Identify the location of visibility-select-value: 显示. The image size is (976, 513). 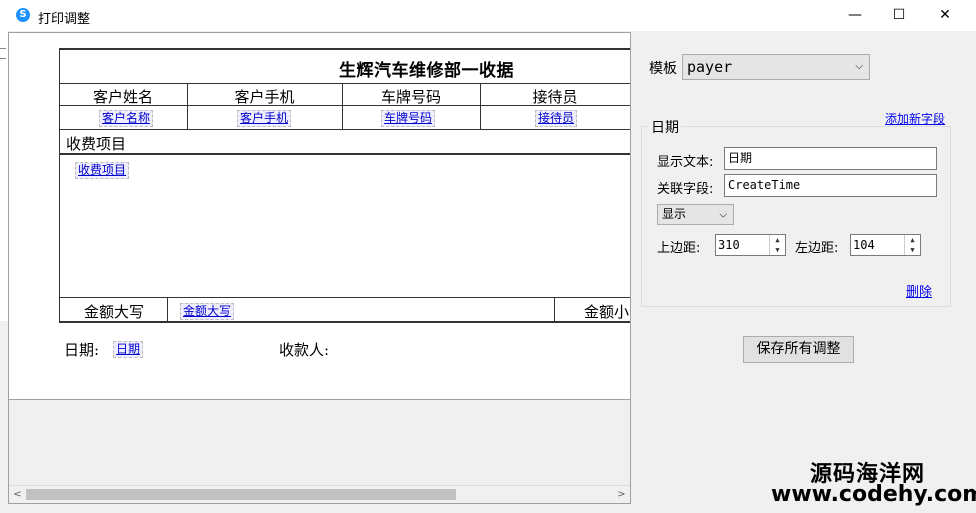
(674, 214).